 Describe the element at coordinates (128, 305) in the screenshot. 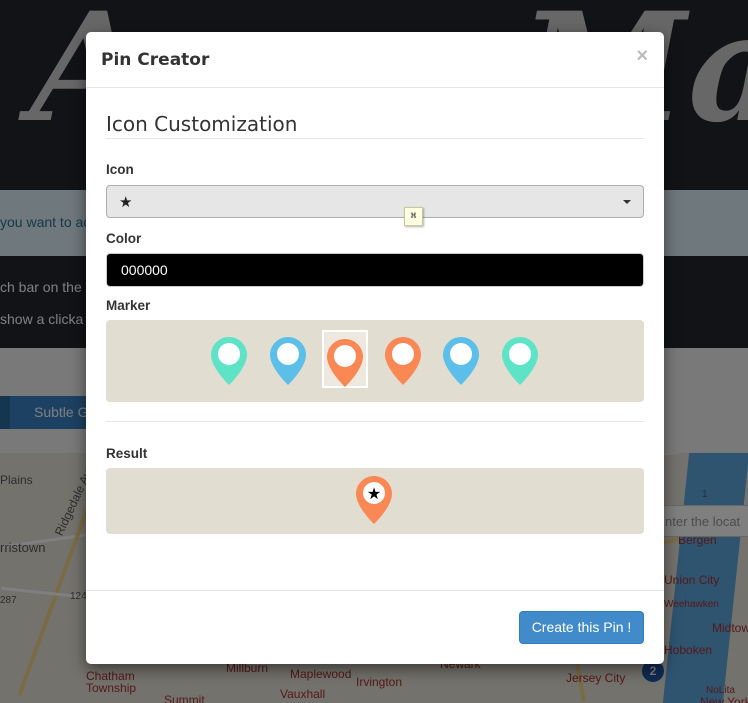

I see `marker-label: Marker` at that location.